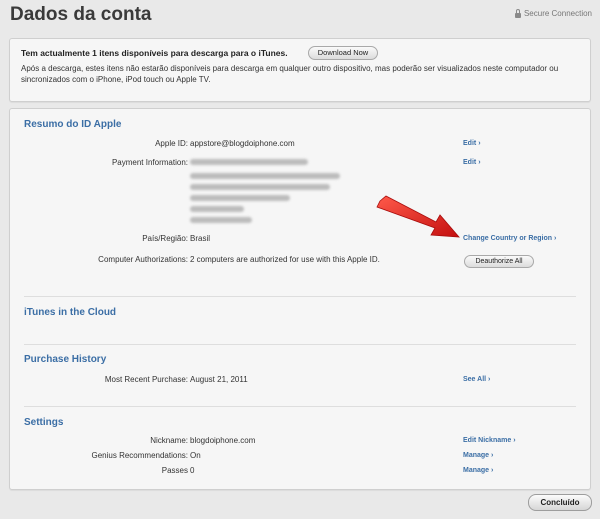  What do you see at coordinates (219, 379) in the screenshot?
I see `most-recent-purchase-value: August 21, 2011` at bounding box center [219, 379].